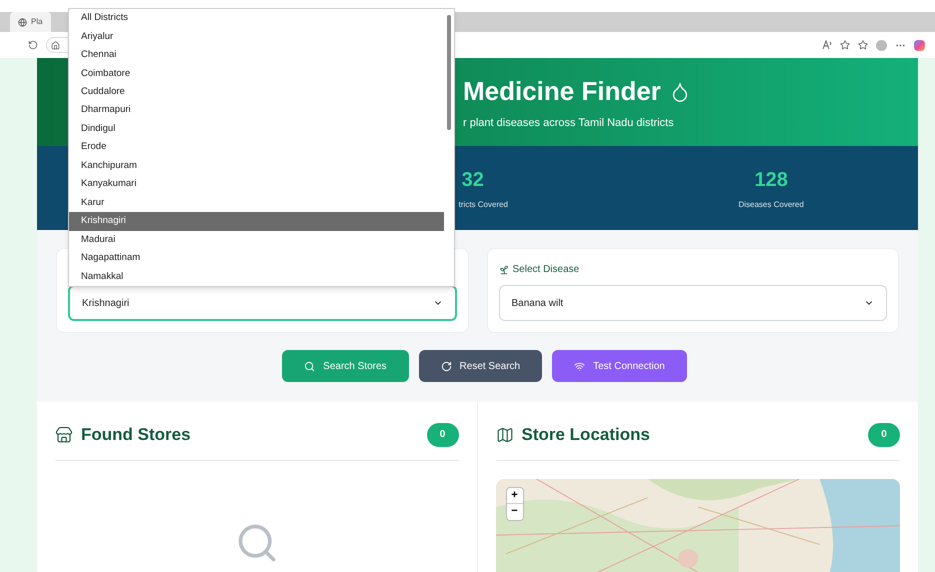  What do you see at coordinates (256, 36) in the screenshot?
I see `dropdown-option: Ariyalur` at bounding box center [256, 36].